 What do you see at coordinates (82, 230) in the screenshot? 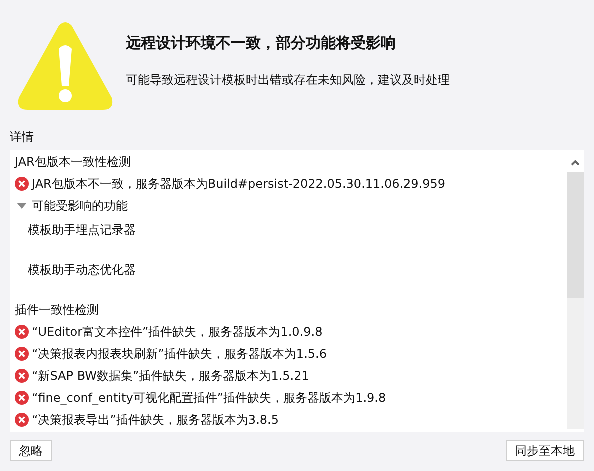
I see `feature-item: 模板助手埋点记录器` at bounding box center [82, 230].